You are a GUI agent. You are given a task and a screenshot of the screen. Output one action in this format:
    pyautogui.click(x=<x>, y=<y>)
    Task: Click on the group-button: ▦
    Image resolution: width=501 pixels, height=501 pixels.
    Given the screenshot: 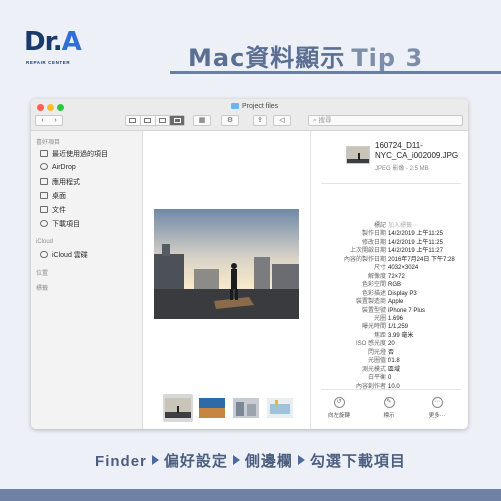 What is the action you would take?
    pyautogui.click(x=202, y=120)
    